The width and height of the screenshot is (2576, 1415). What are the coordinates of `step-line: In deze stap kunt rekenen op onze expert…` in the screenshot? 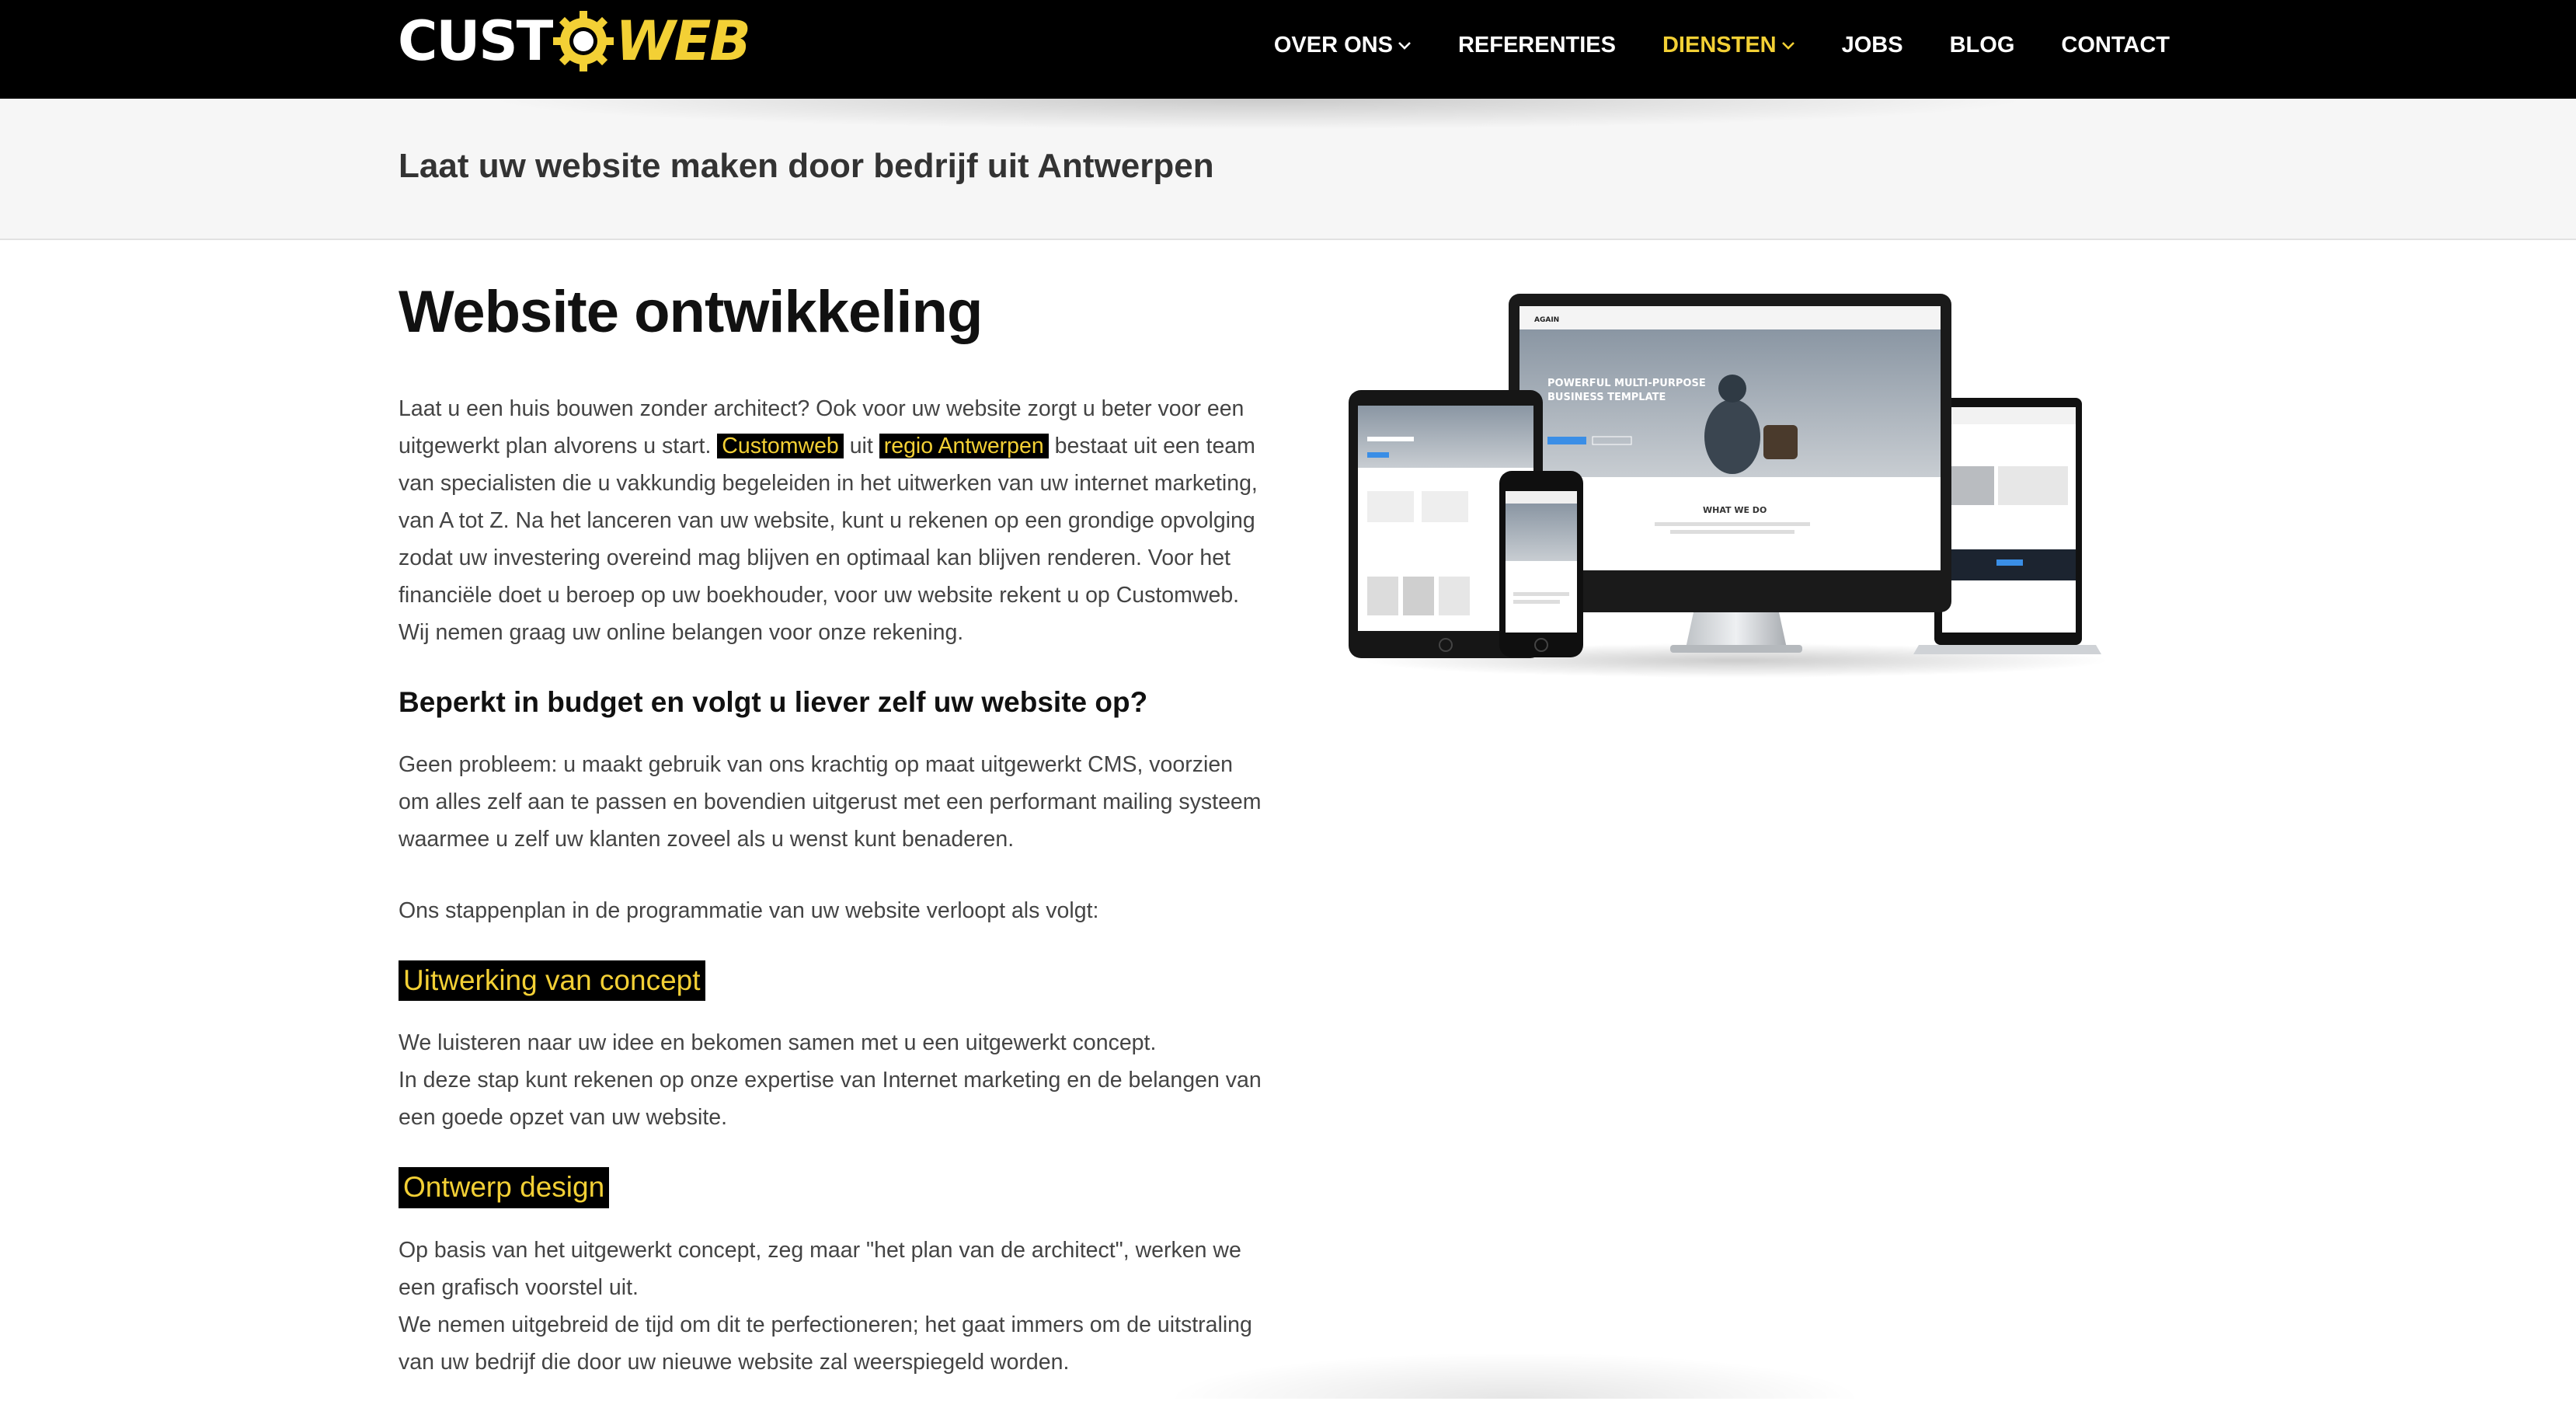 It's located at (831, 1099).